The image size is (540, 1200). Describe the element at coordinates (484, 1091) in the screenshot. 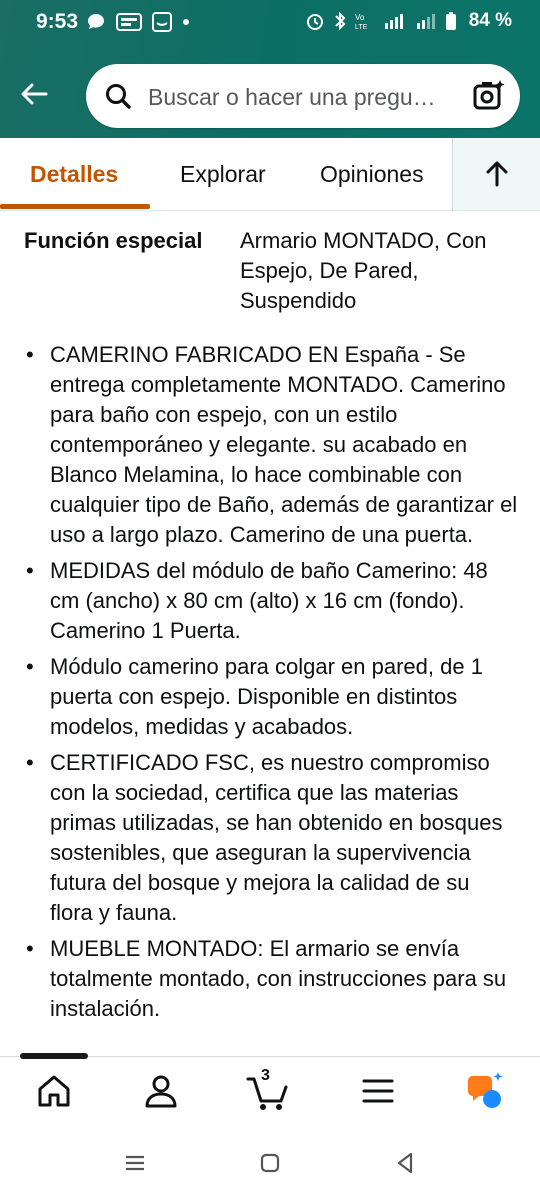

I see `rufus-icon` at that location.